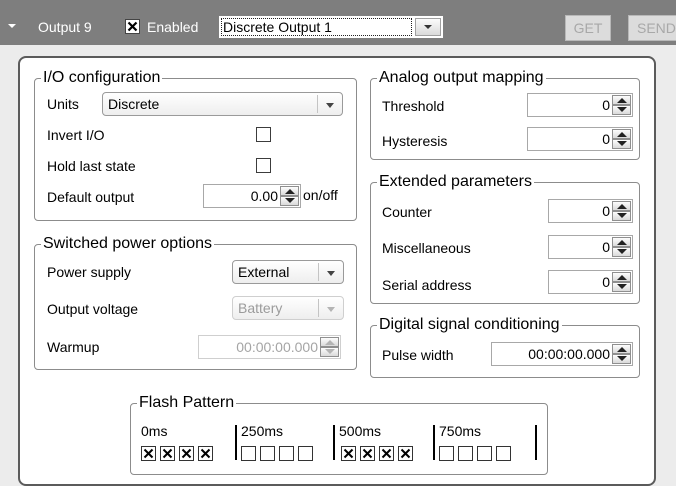 The image size is (676, 486). What do you see at coordinates (63, 104) in the screenshot?
I see `units-label: Units` at bounding box center [63, 104].